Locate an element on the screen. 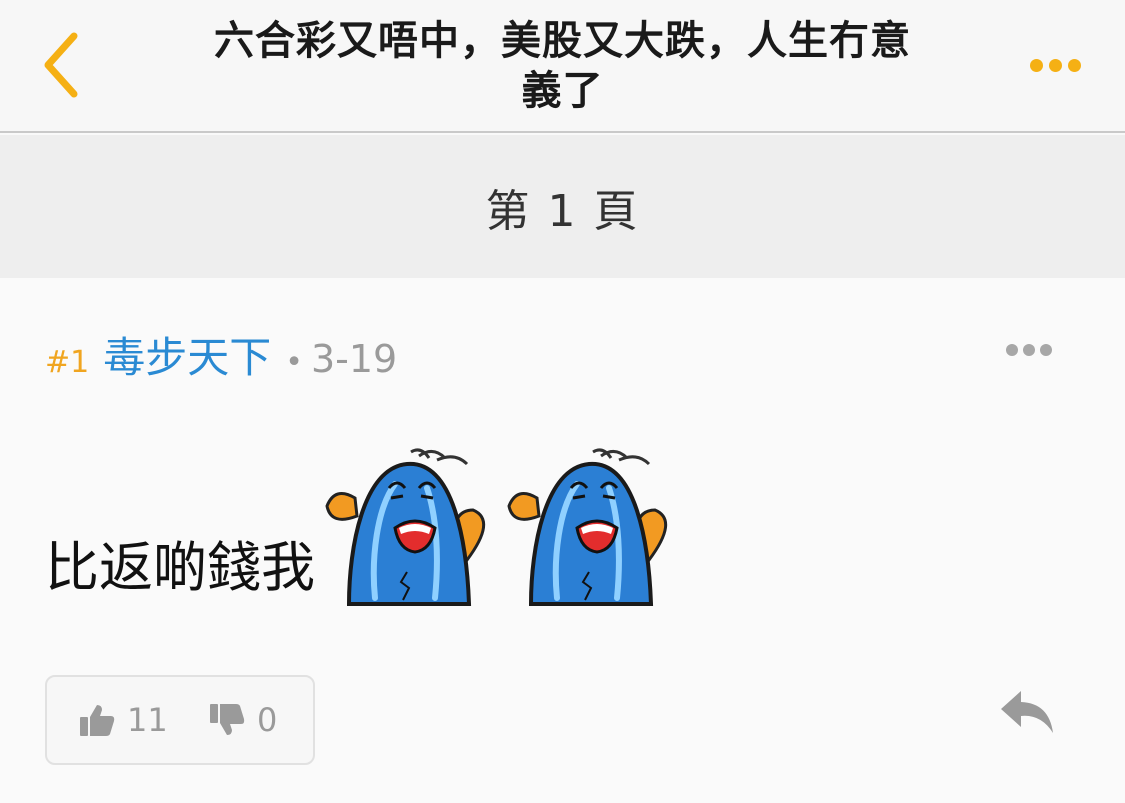 The height and width of the screenshot is (803, 1125). thread-more-button is located at coordinates (1055, 65).